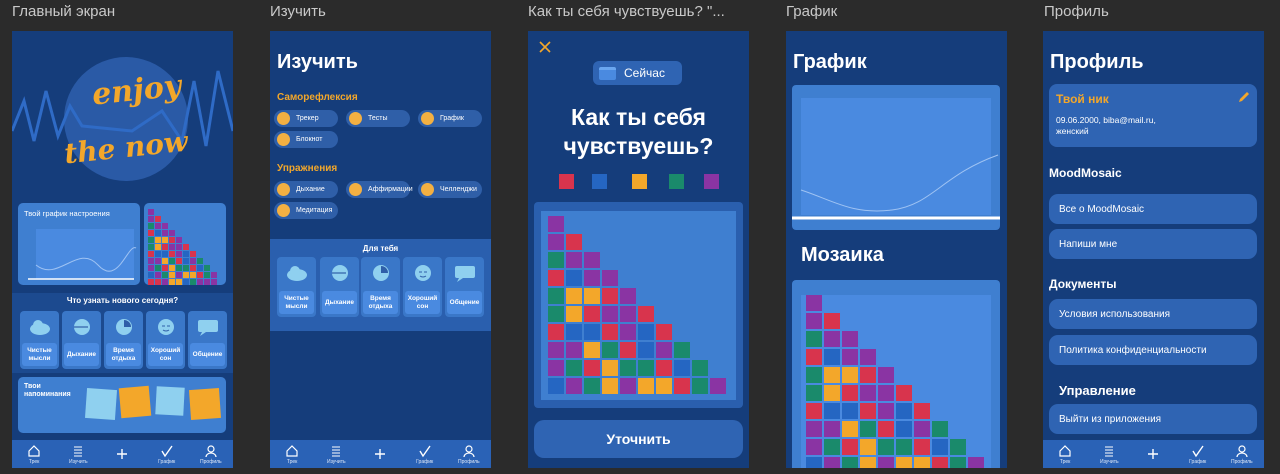  I want to click on chat-icon, so click(464, 274).